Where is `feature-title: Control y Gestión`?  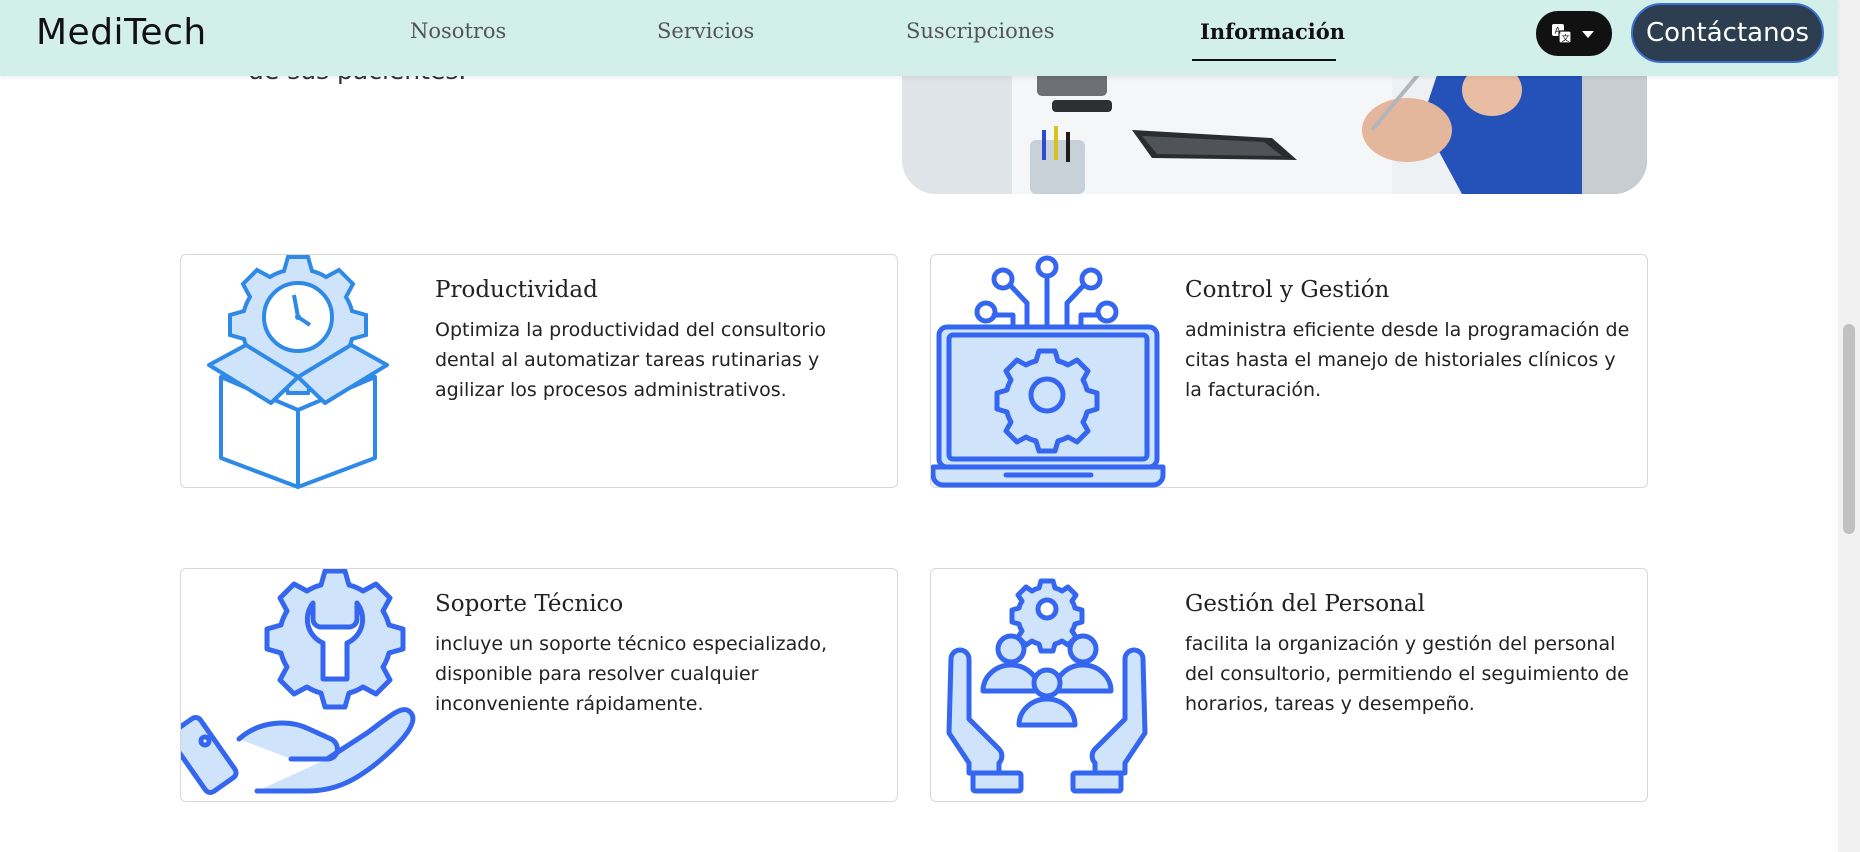
feature-title: Control y Gestión is located at coordinates (1287, 290).